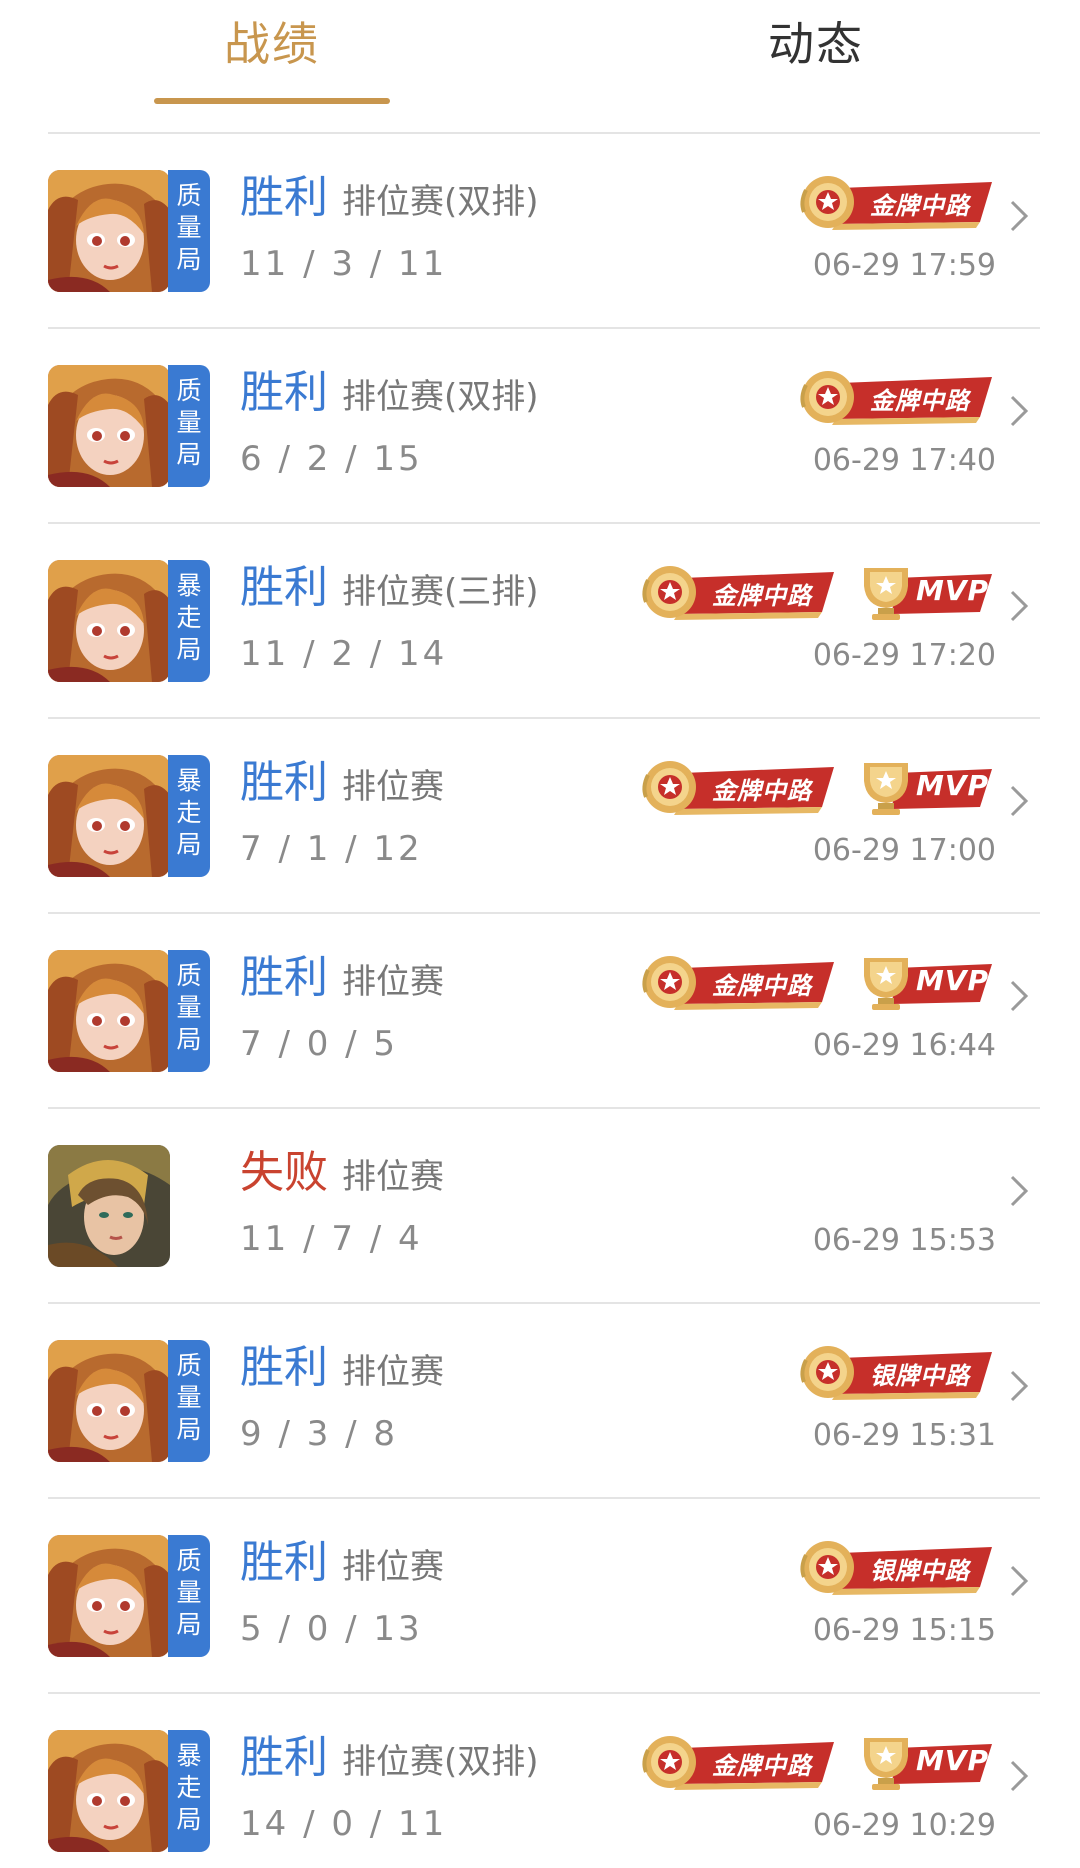 The image size is (1080, 1868). Describe the element at coordinates (904, 850) in the screenshot. I see `match-time: 06-29 17:00` at that location.